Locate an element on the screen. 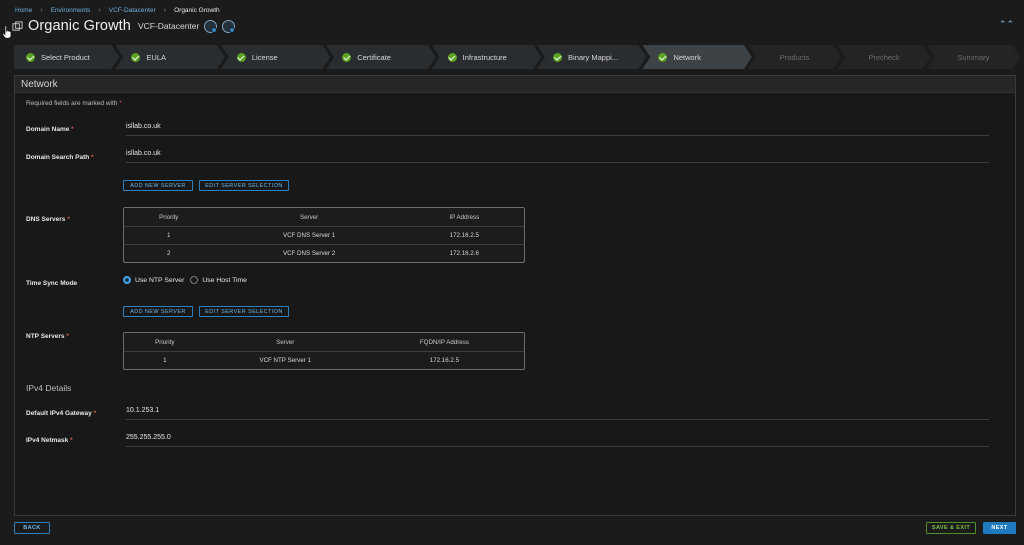  back-button: BACK is located at coordinates (32, 528).